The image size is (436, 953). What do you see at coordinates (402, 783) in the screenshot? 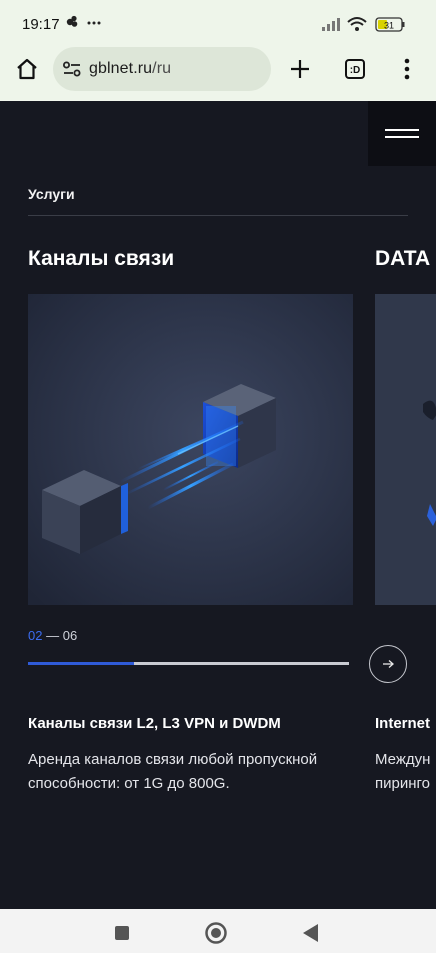
I see `item2-description-line2: пиринго` at bounding box center [402, 783].